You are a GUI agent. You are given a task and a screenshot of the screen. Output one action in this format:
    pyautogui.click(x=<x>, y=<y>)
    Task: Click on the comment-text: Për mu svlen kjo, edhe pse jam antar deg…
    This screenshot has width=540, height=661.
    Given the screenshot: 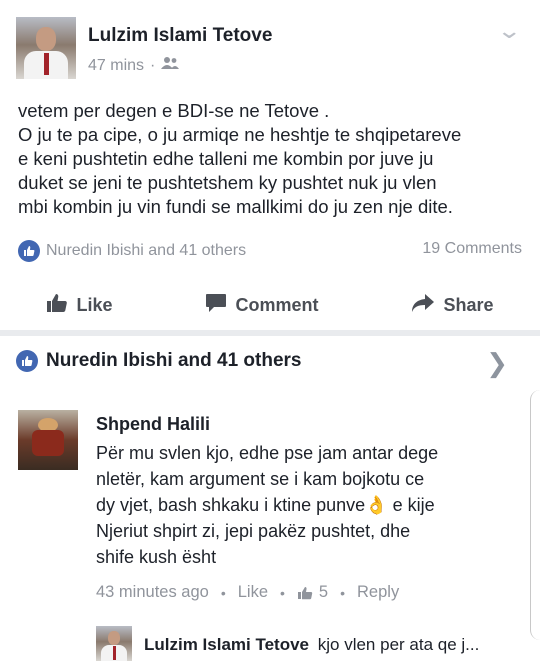 What is the action you would take?
    pyautogui.click(x=301, y=505)
    